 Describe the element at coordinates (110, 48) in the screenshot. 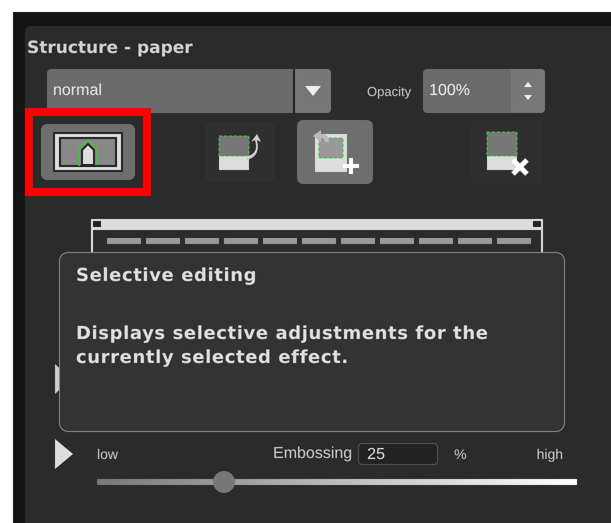

I see `panel-title: Structure - paper` at that location.